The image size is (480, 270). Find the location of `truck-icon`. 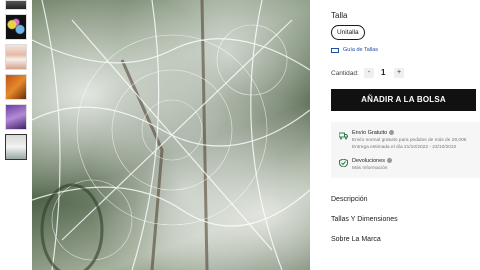

truck-icon is located at coordinates (343, 136).